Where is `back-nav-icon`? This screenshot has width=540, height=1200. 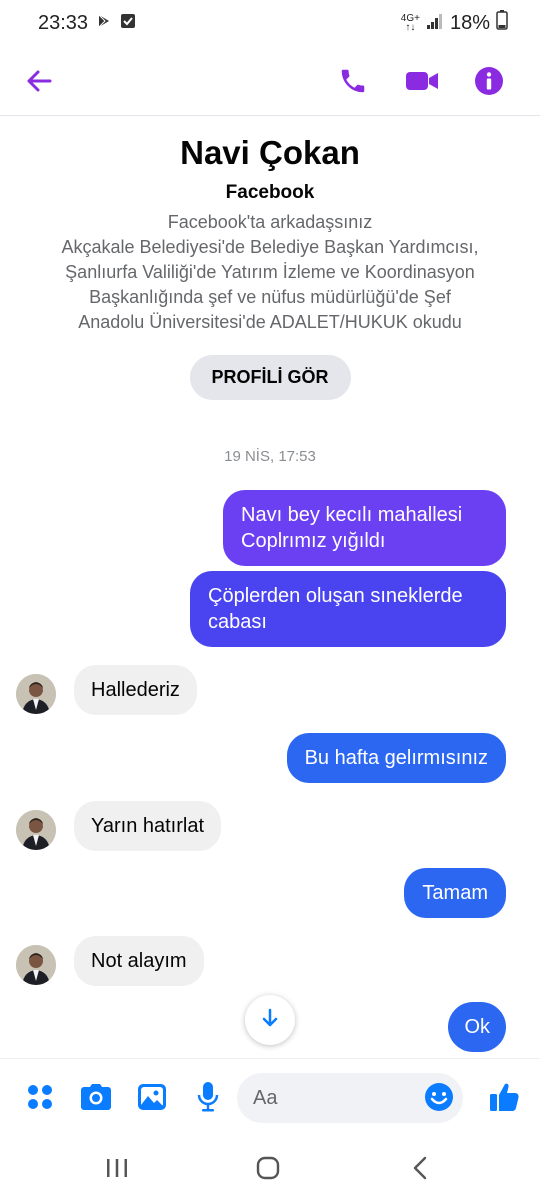
back-nav-icon is located at coordinates (420, 1168).